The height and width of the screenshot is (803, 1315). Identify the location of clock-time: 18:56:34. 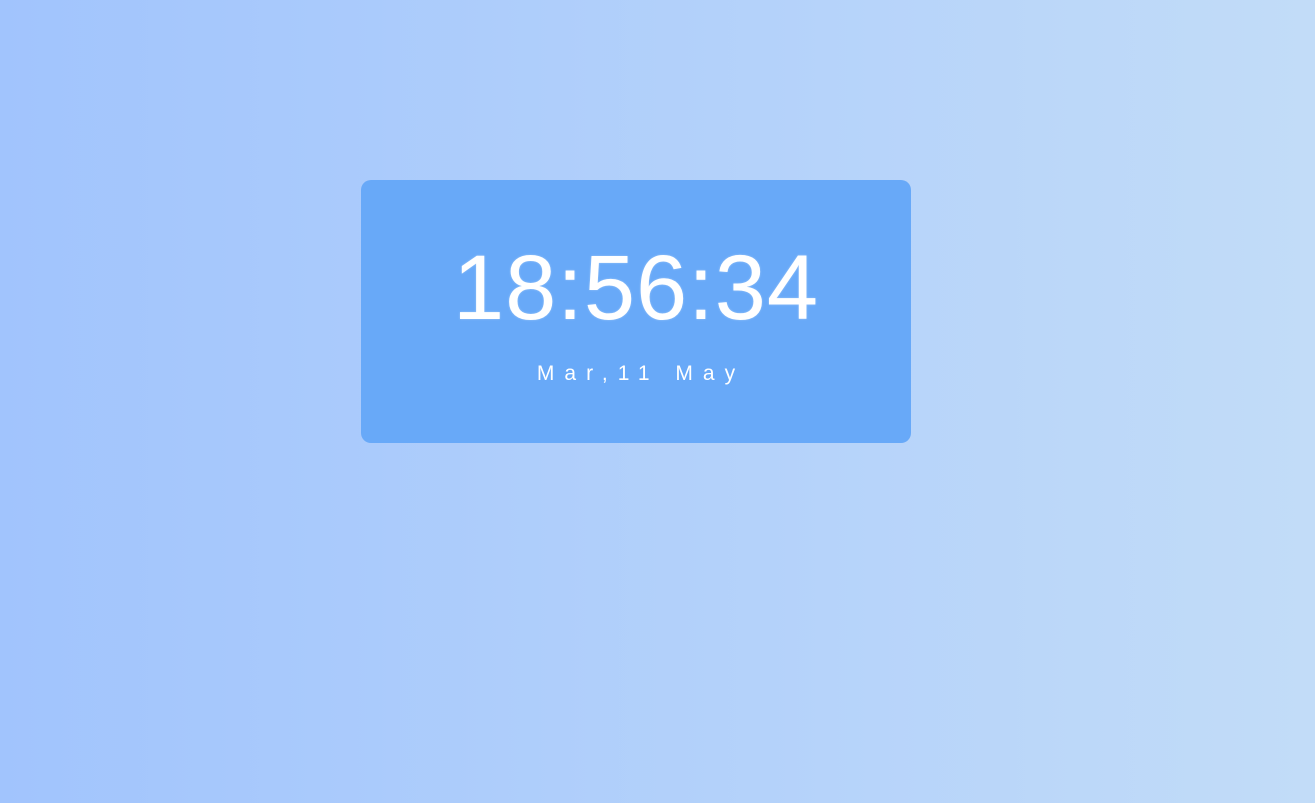
(636, 288).